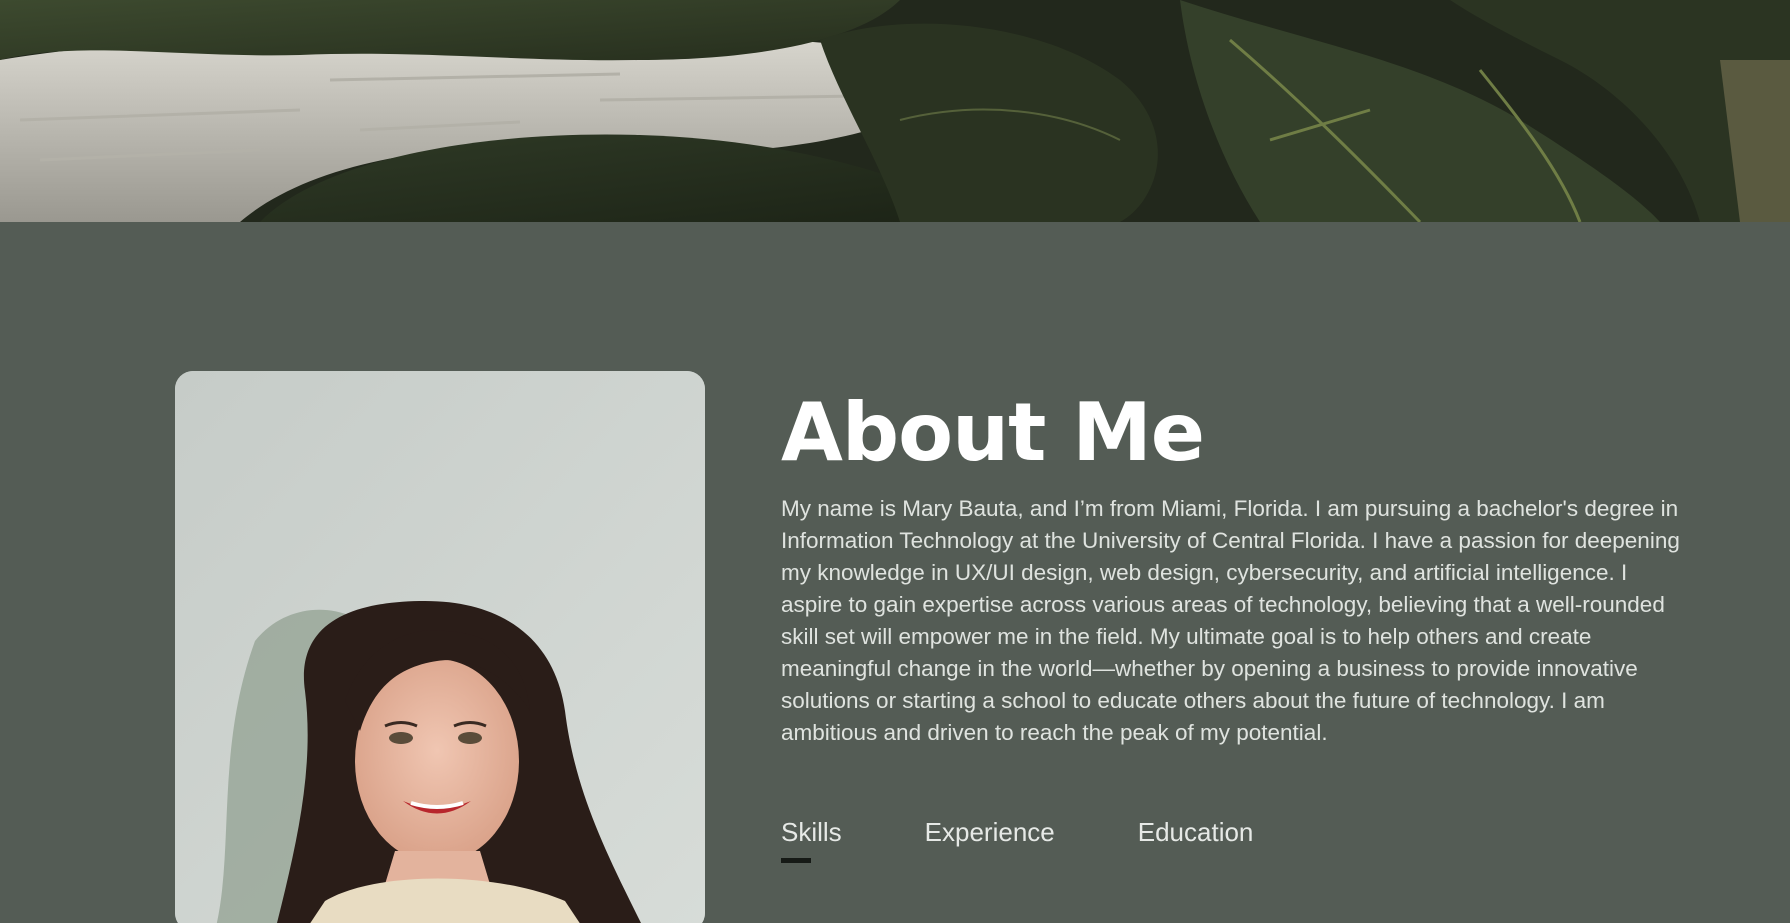 The height and width of the screenshot is (923, 1790). I want to click on tab-skills: Skills, so click(811, 837).